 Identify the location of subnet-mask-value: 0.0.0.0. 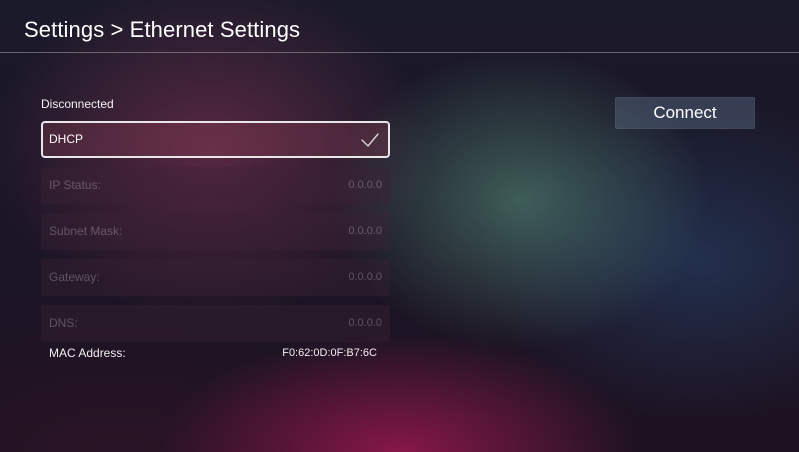
(365, 231).